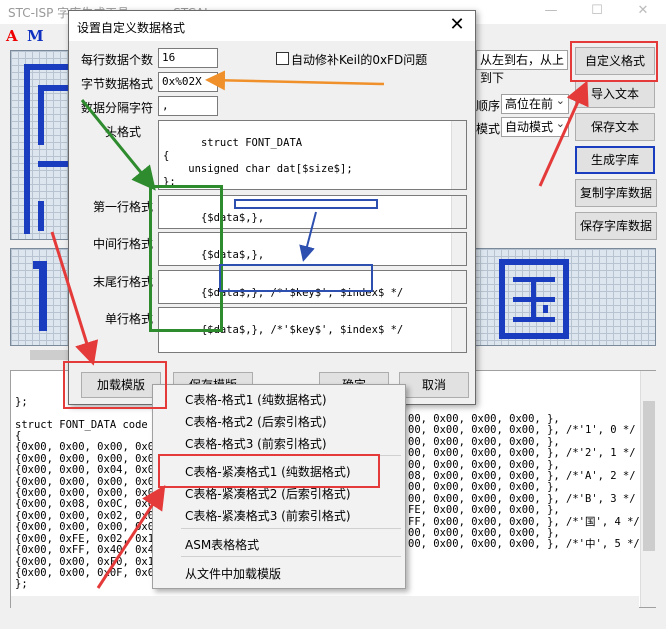 This screenshot has height=629, width=666. What do you see at coordinates (74, 298) in the screenshot?
I see `arrow-to-load-template` at bounding box center [74, 298].